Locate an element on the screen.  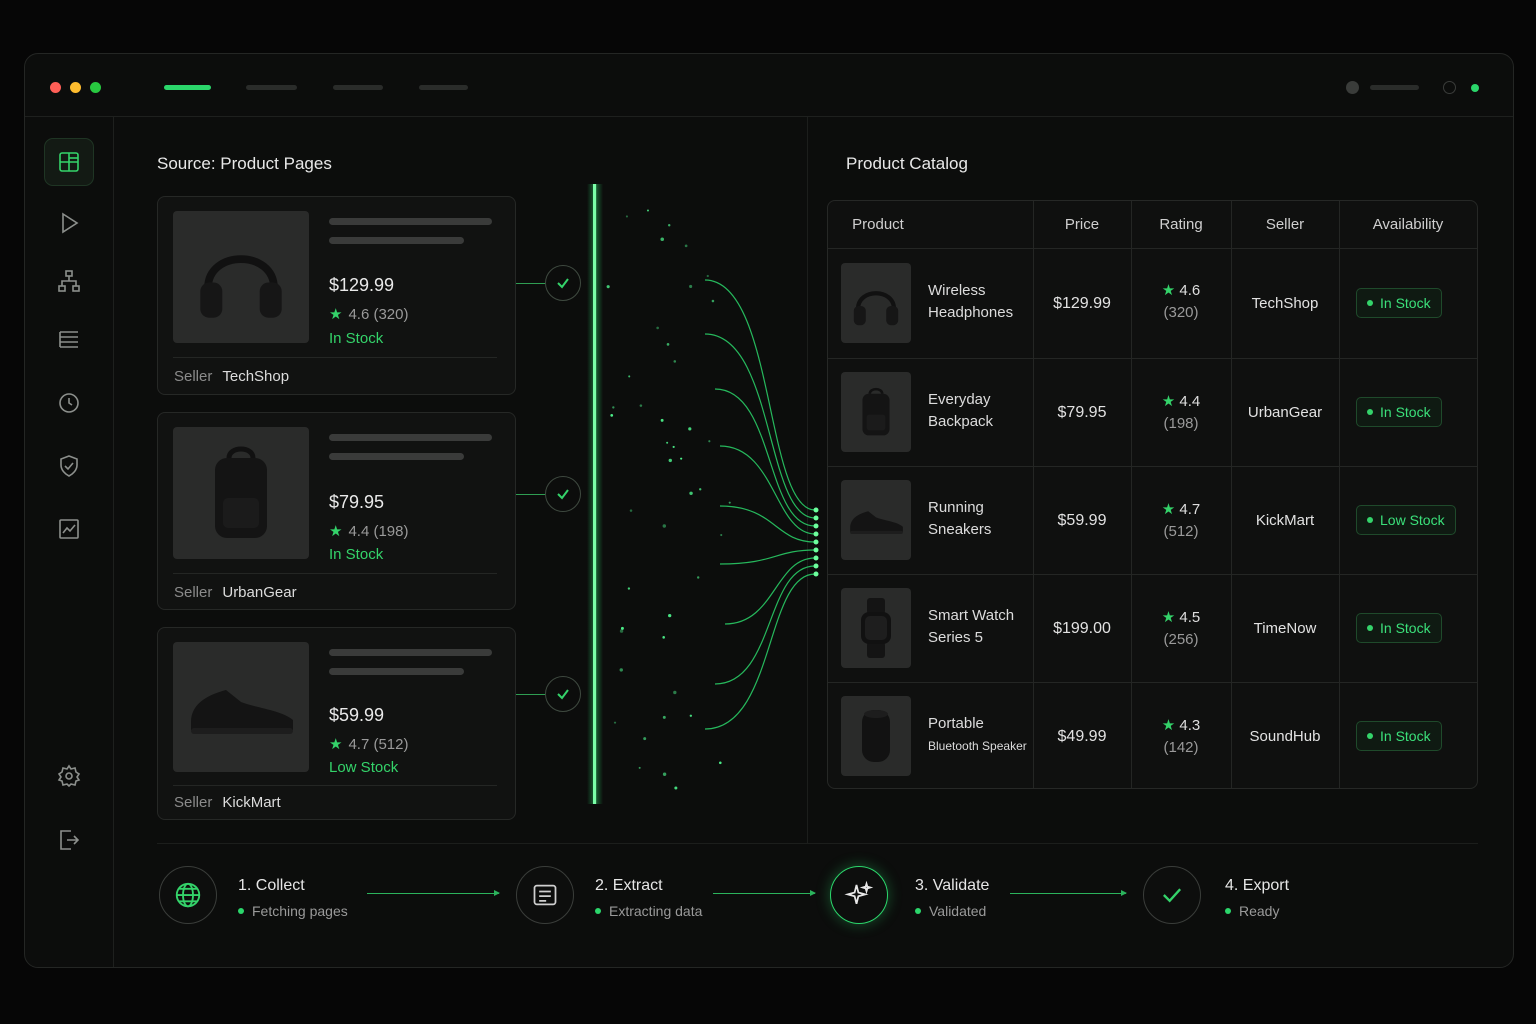
product-name-line: Portable is located at coordinates (956, 723).